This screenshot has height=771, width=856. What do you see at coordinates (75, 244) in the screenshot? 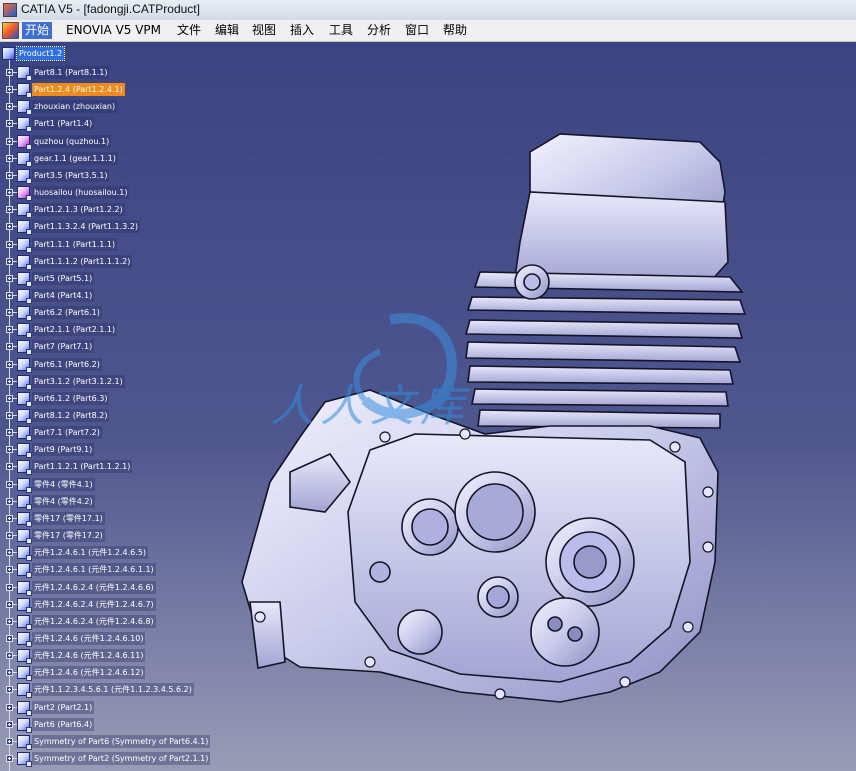
I see `tree-node-label: Part1.1.1 (Part1.1.1)` at bounding box center [75, 244].